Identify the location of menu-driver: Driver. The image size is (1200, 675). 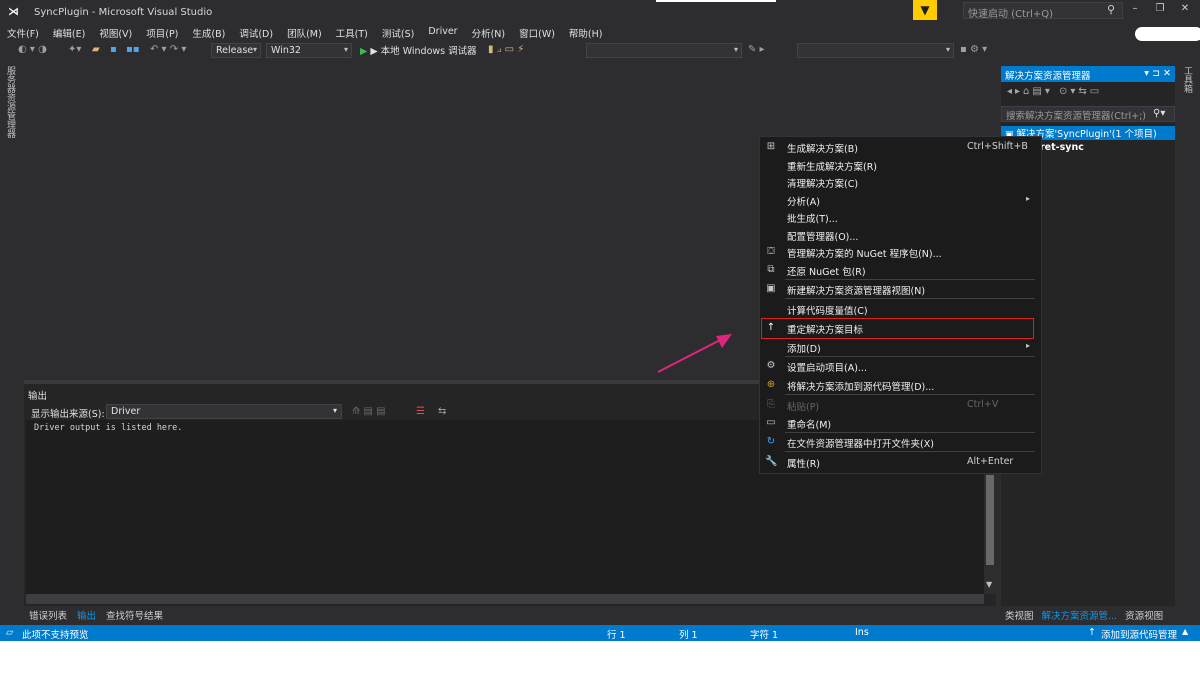
(442, 32).